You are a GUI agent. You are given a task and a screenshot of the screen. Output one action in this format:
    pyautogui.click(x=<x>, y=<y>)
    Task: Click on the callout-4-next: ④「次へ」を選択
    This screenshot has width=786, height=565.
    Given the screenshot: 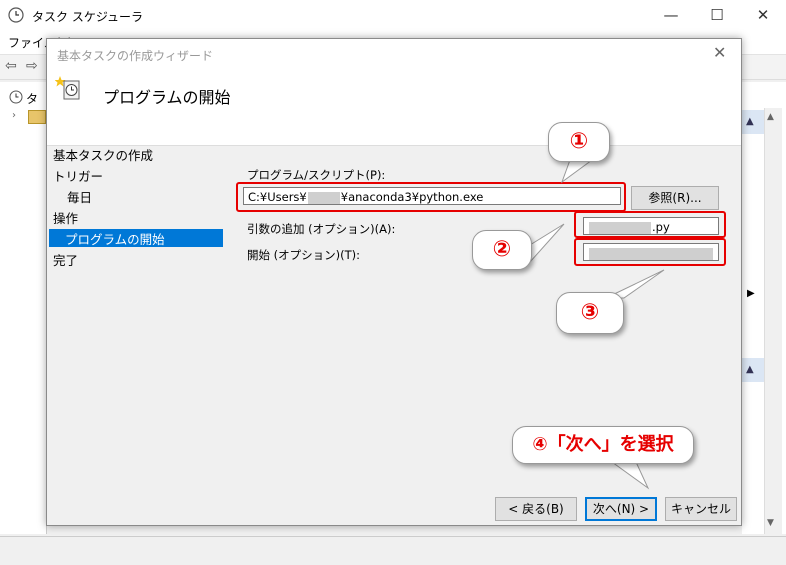 What is the action you would take?
    pyautogui.click(x=603, y=445)
    